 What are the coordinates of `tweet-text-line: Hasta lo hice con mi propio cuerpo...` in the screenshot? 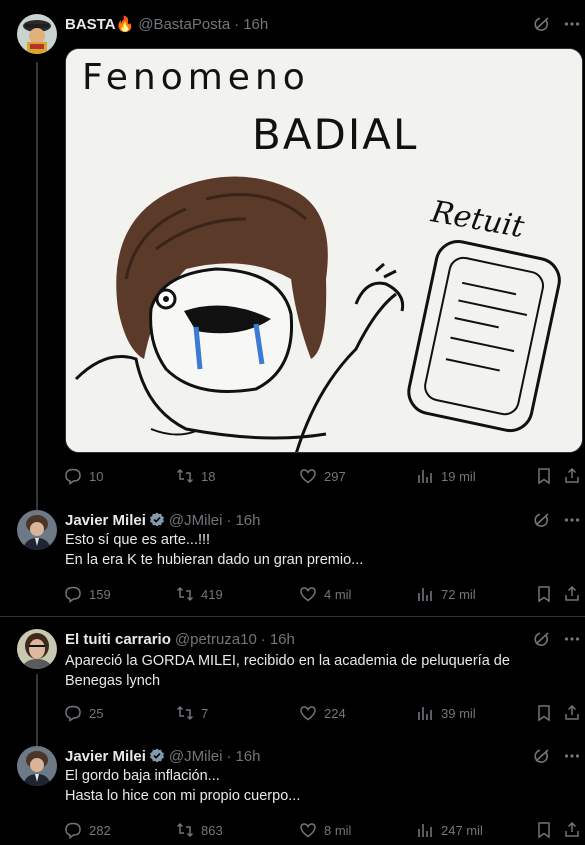 It's located at (183, 796).